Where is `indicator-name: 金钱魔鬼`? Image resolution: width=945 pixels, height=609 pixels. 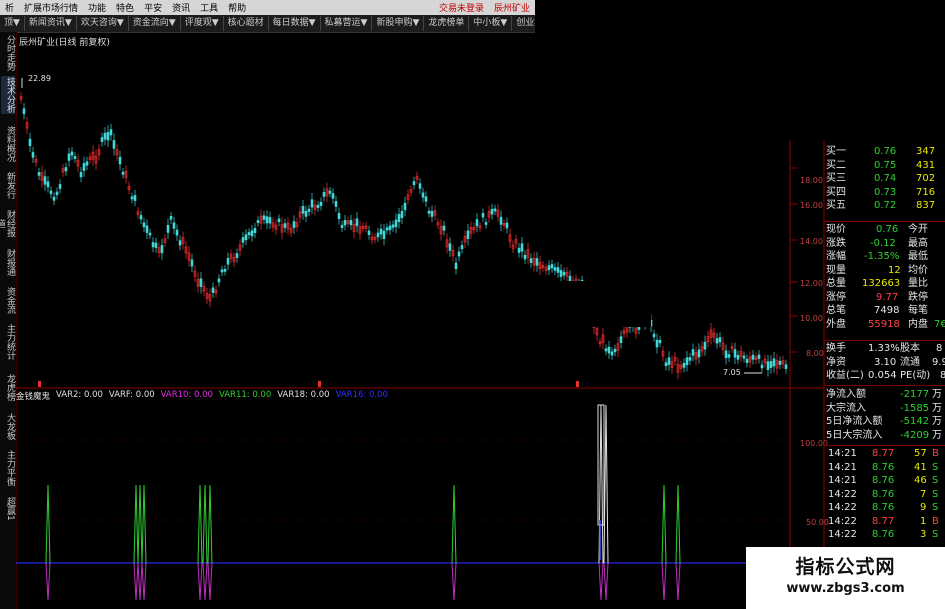
indicator-name: 金钱魔鬼 is located at coordinates (33, 396).